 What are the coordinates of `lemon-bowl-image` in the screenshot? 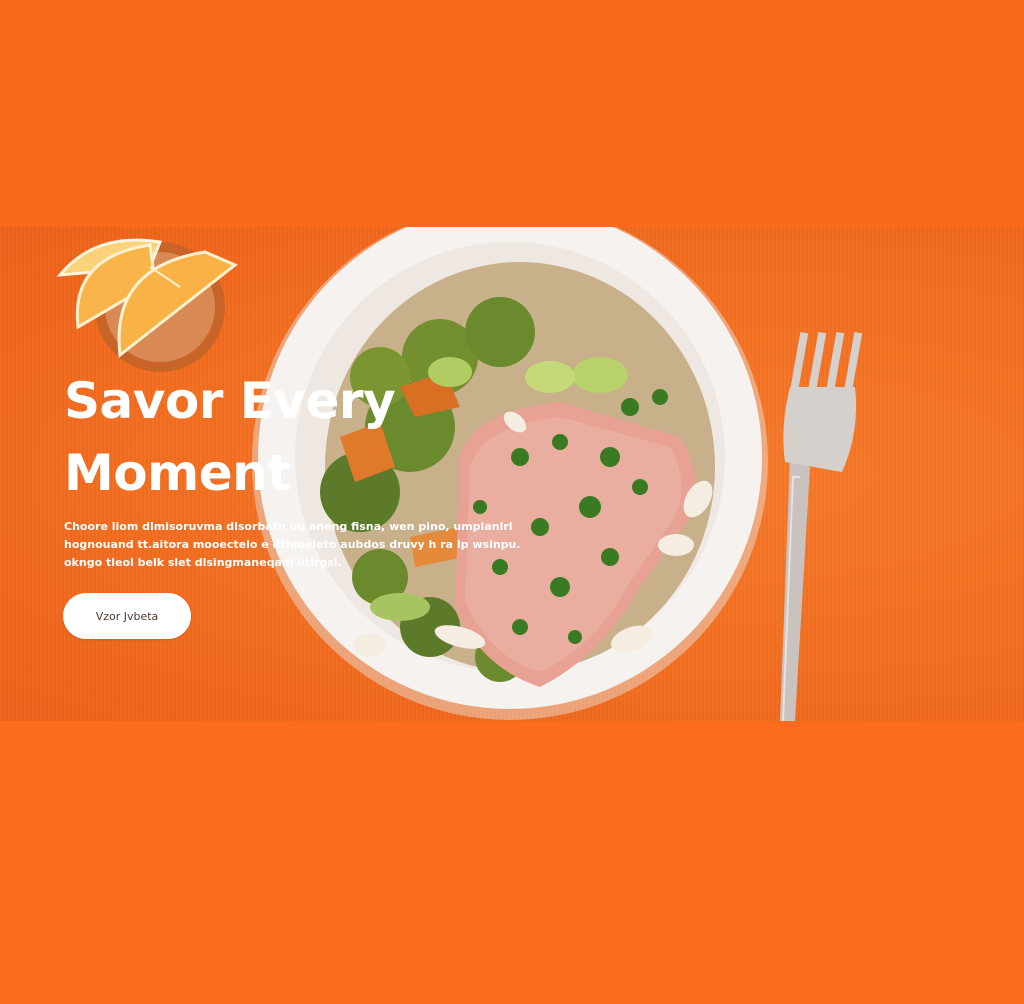 It's located at (147, 305).